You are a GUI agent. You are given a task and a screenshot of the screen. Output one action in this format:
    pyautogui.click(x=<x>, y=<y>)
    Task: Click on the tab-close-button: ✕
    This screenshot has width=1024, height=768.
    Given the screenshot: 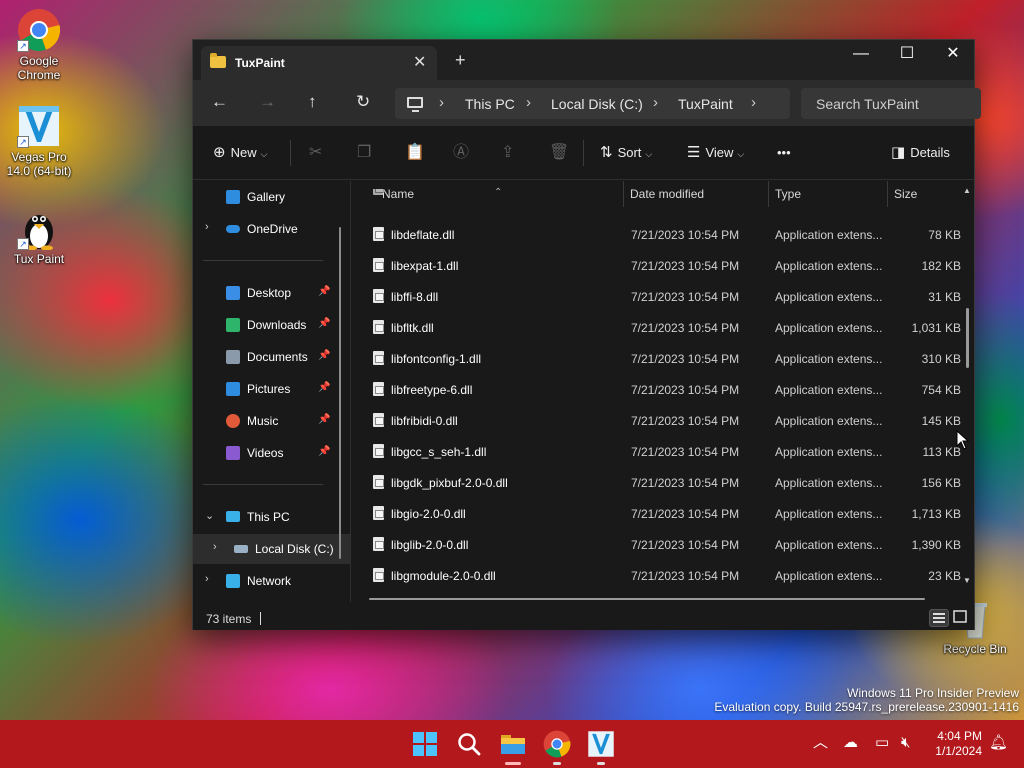 What is the action you would take?
    pyautogui.click(x=419, y=62)
    